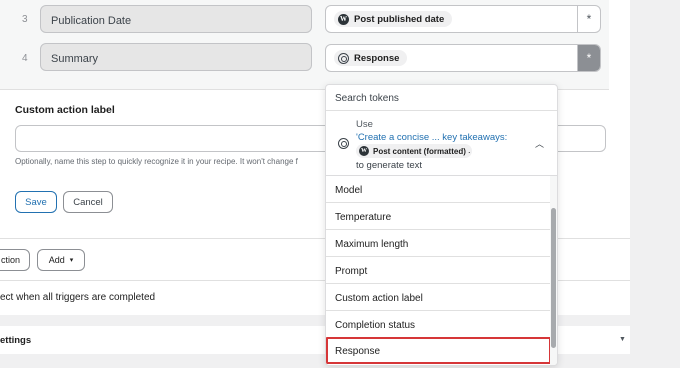 This screenshot has height=368, width=680. Describe the element at coordinates (36, 202) in the screenshot. I see `save-button: Save` at that location.